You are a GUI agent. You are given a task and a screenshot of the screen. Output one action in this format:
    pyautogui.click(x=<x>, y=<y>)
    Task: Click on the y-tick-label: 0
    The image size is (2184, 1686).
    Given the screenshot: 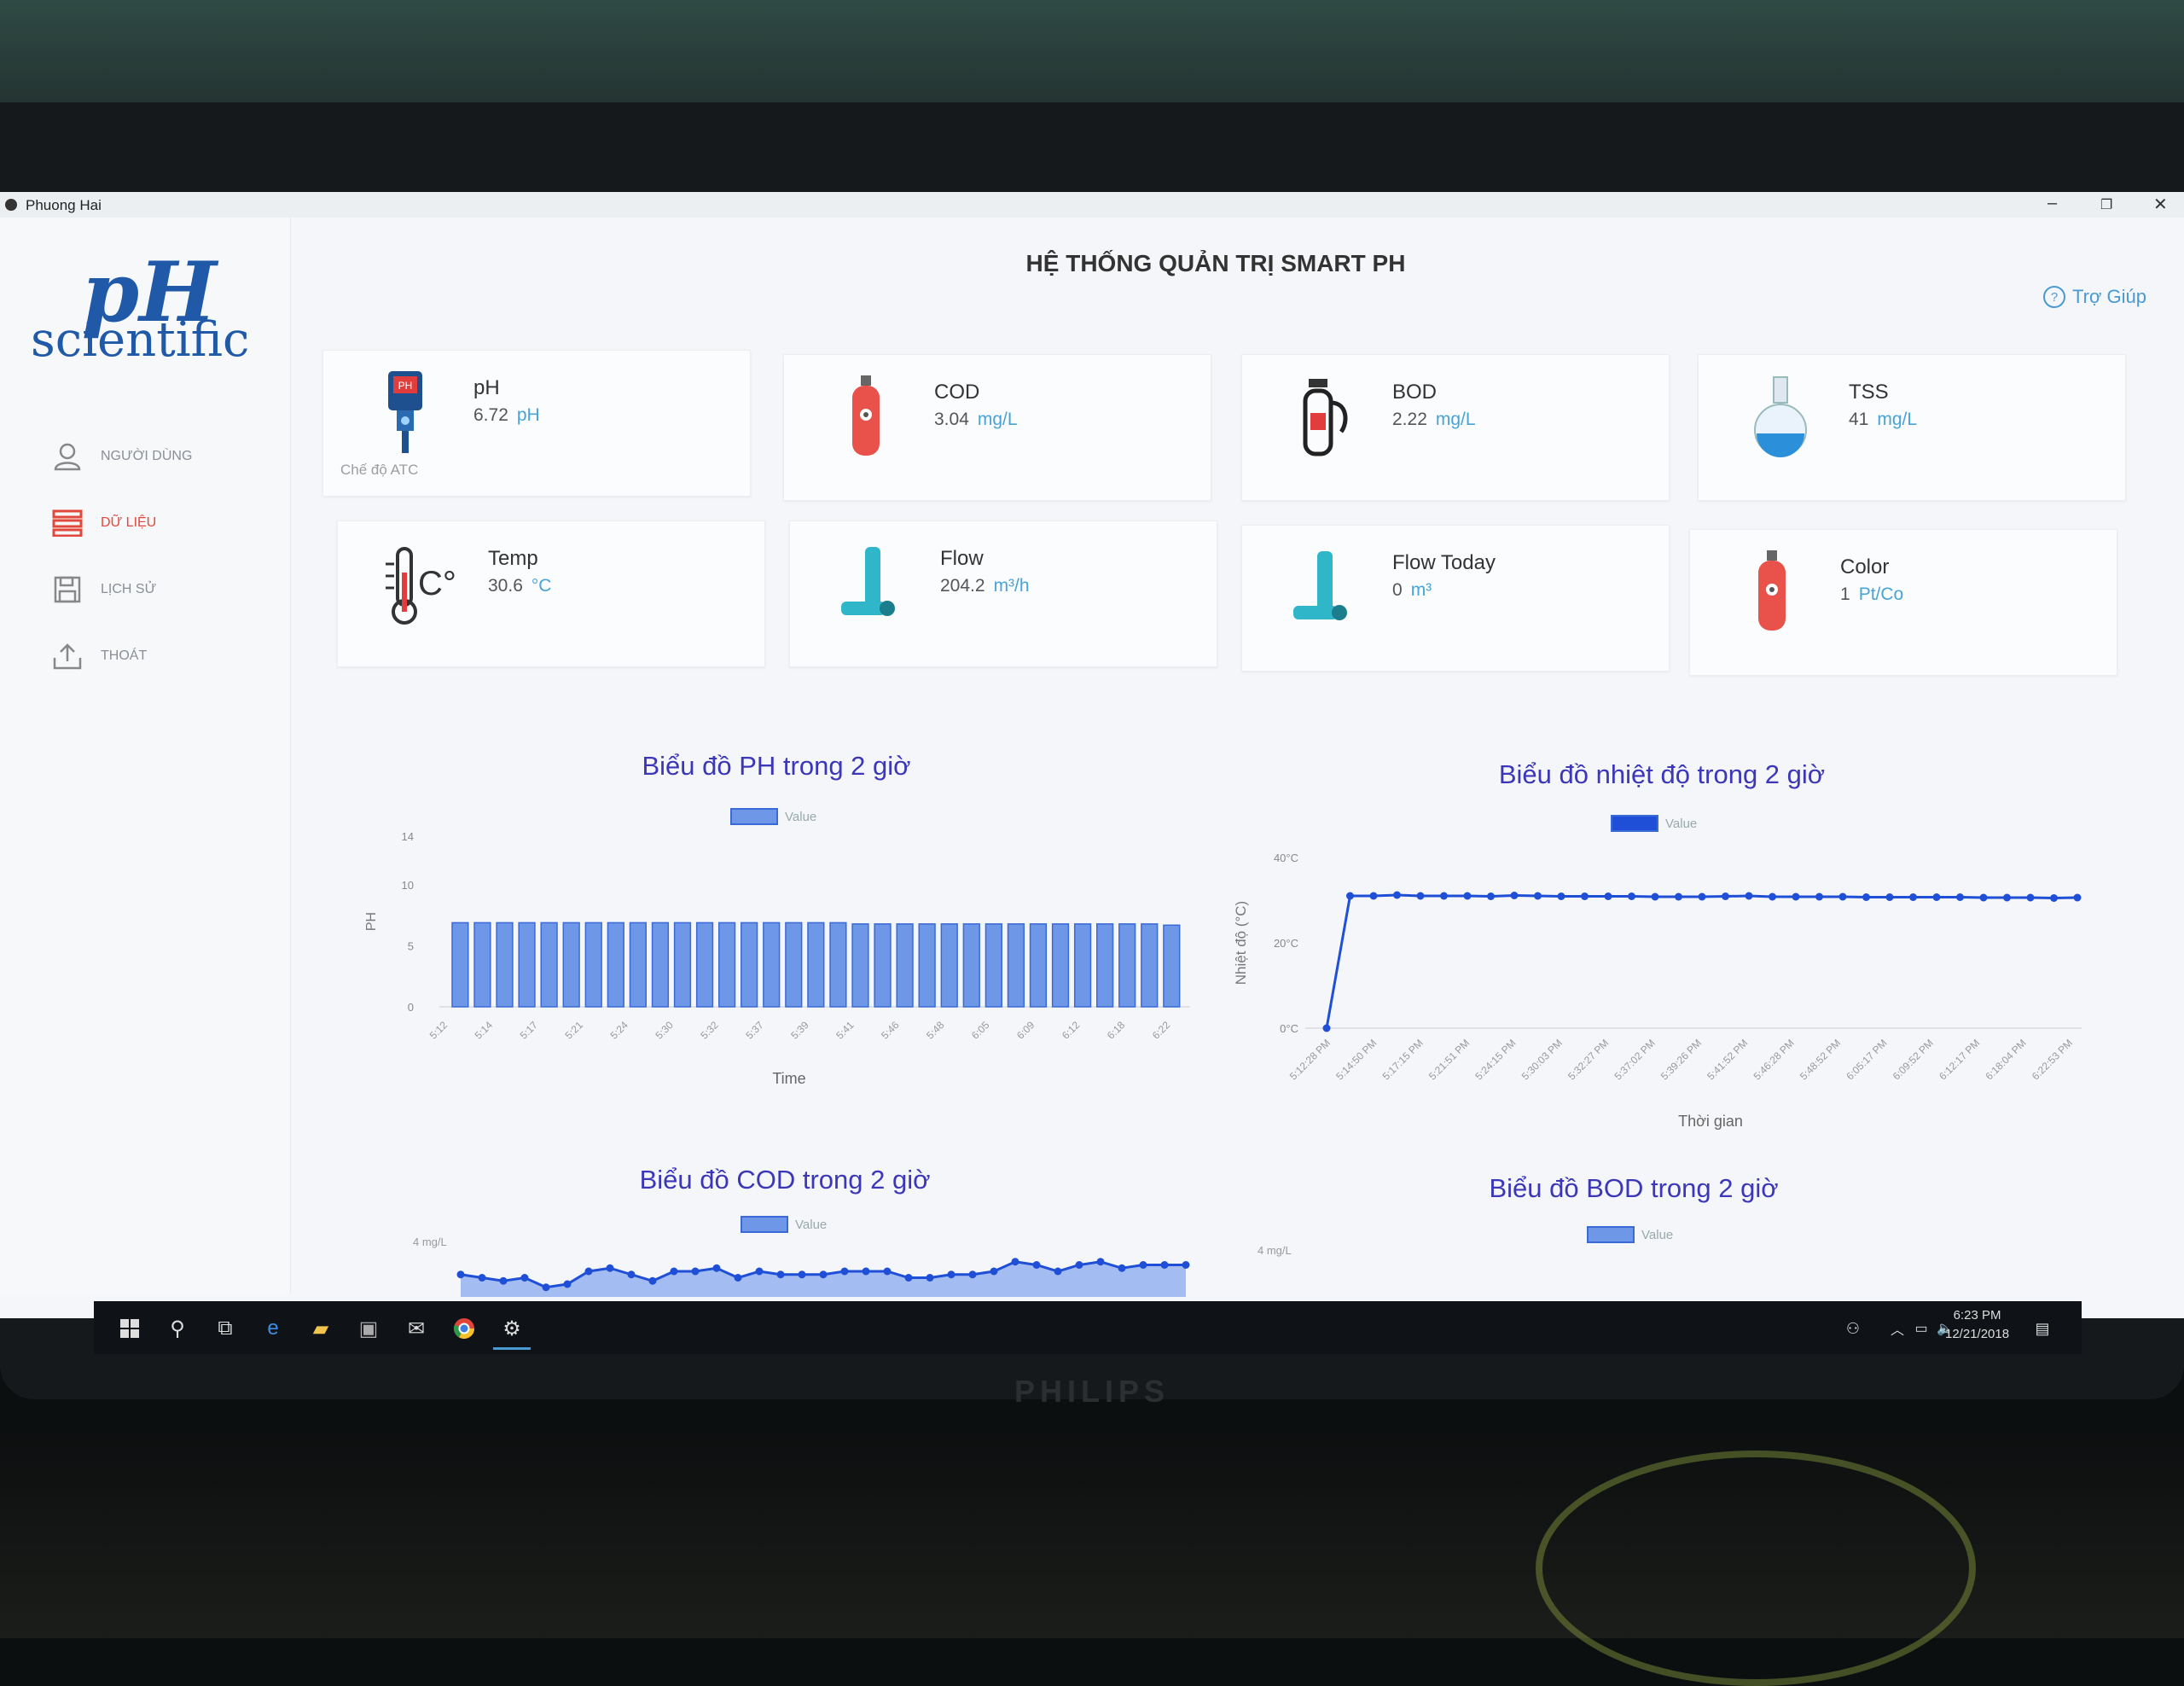 What is the action you would take?
    pyautogui.click(x=411, y=1007)
    